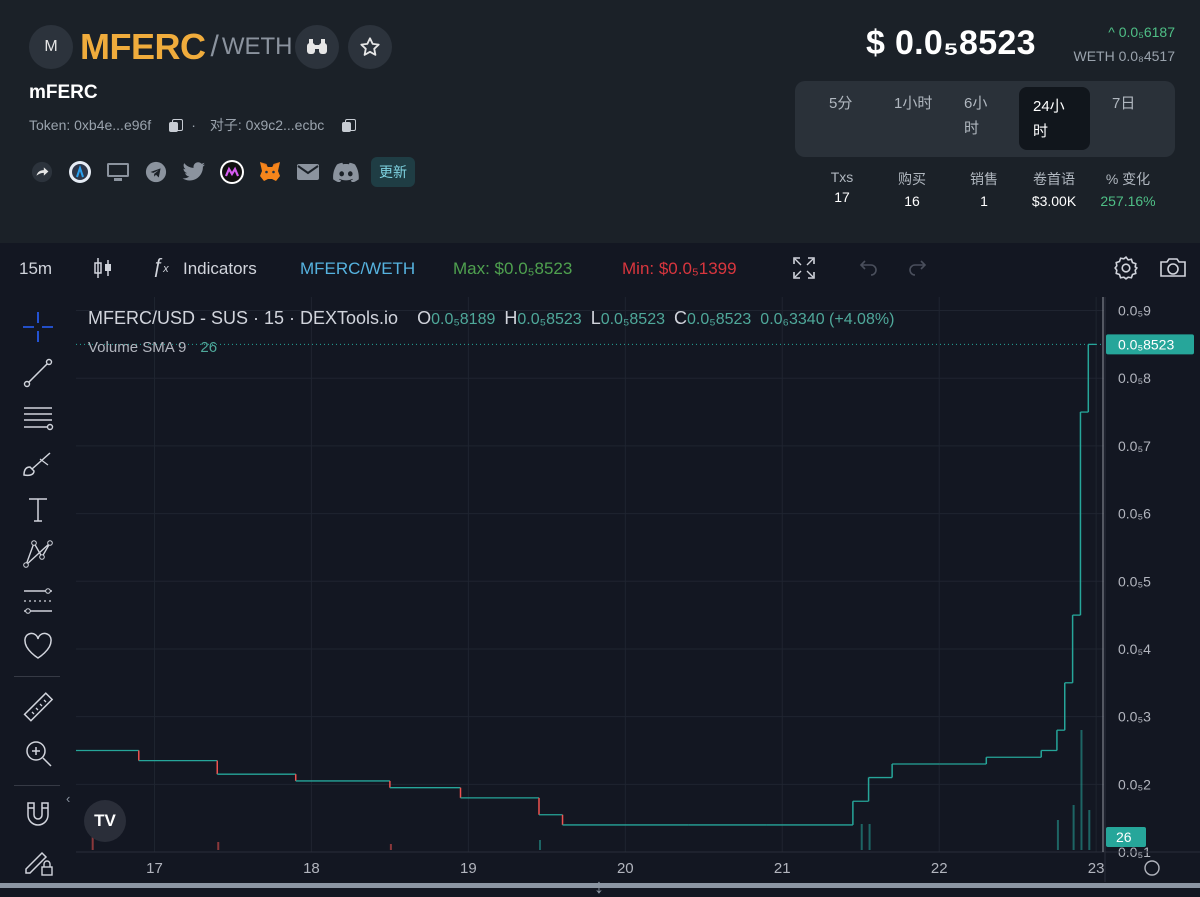  Describe the element at coordinates (160, 266) in the screenshot. I see `fx-icon: ƒx` at that location.